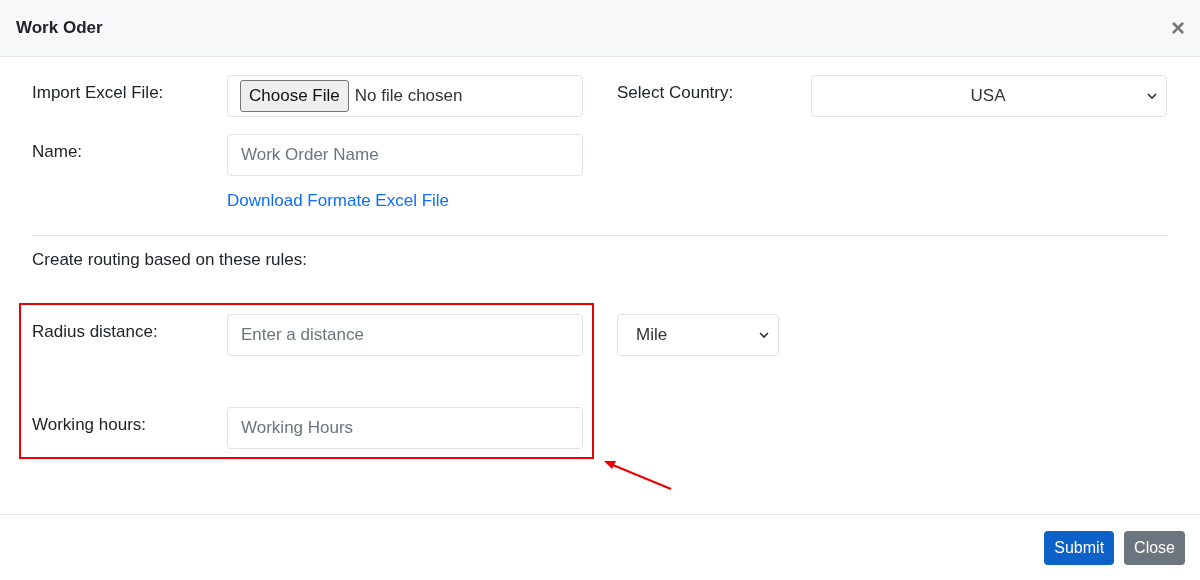 Image resolution: width=1200 pixels, height=580 pixels. I want to click on field-label: Import Excel File:, so click(98, 92).